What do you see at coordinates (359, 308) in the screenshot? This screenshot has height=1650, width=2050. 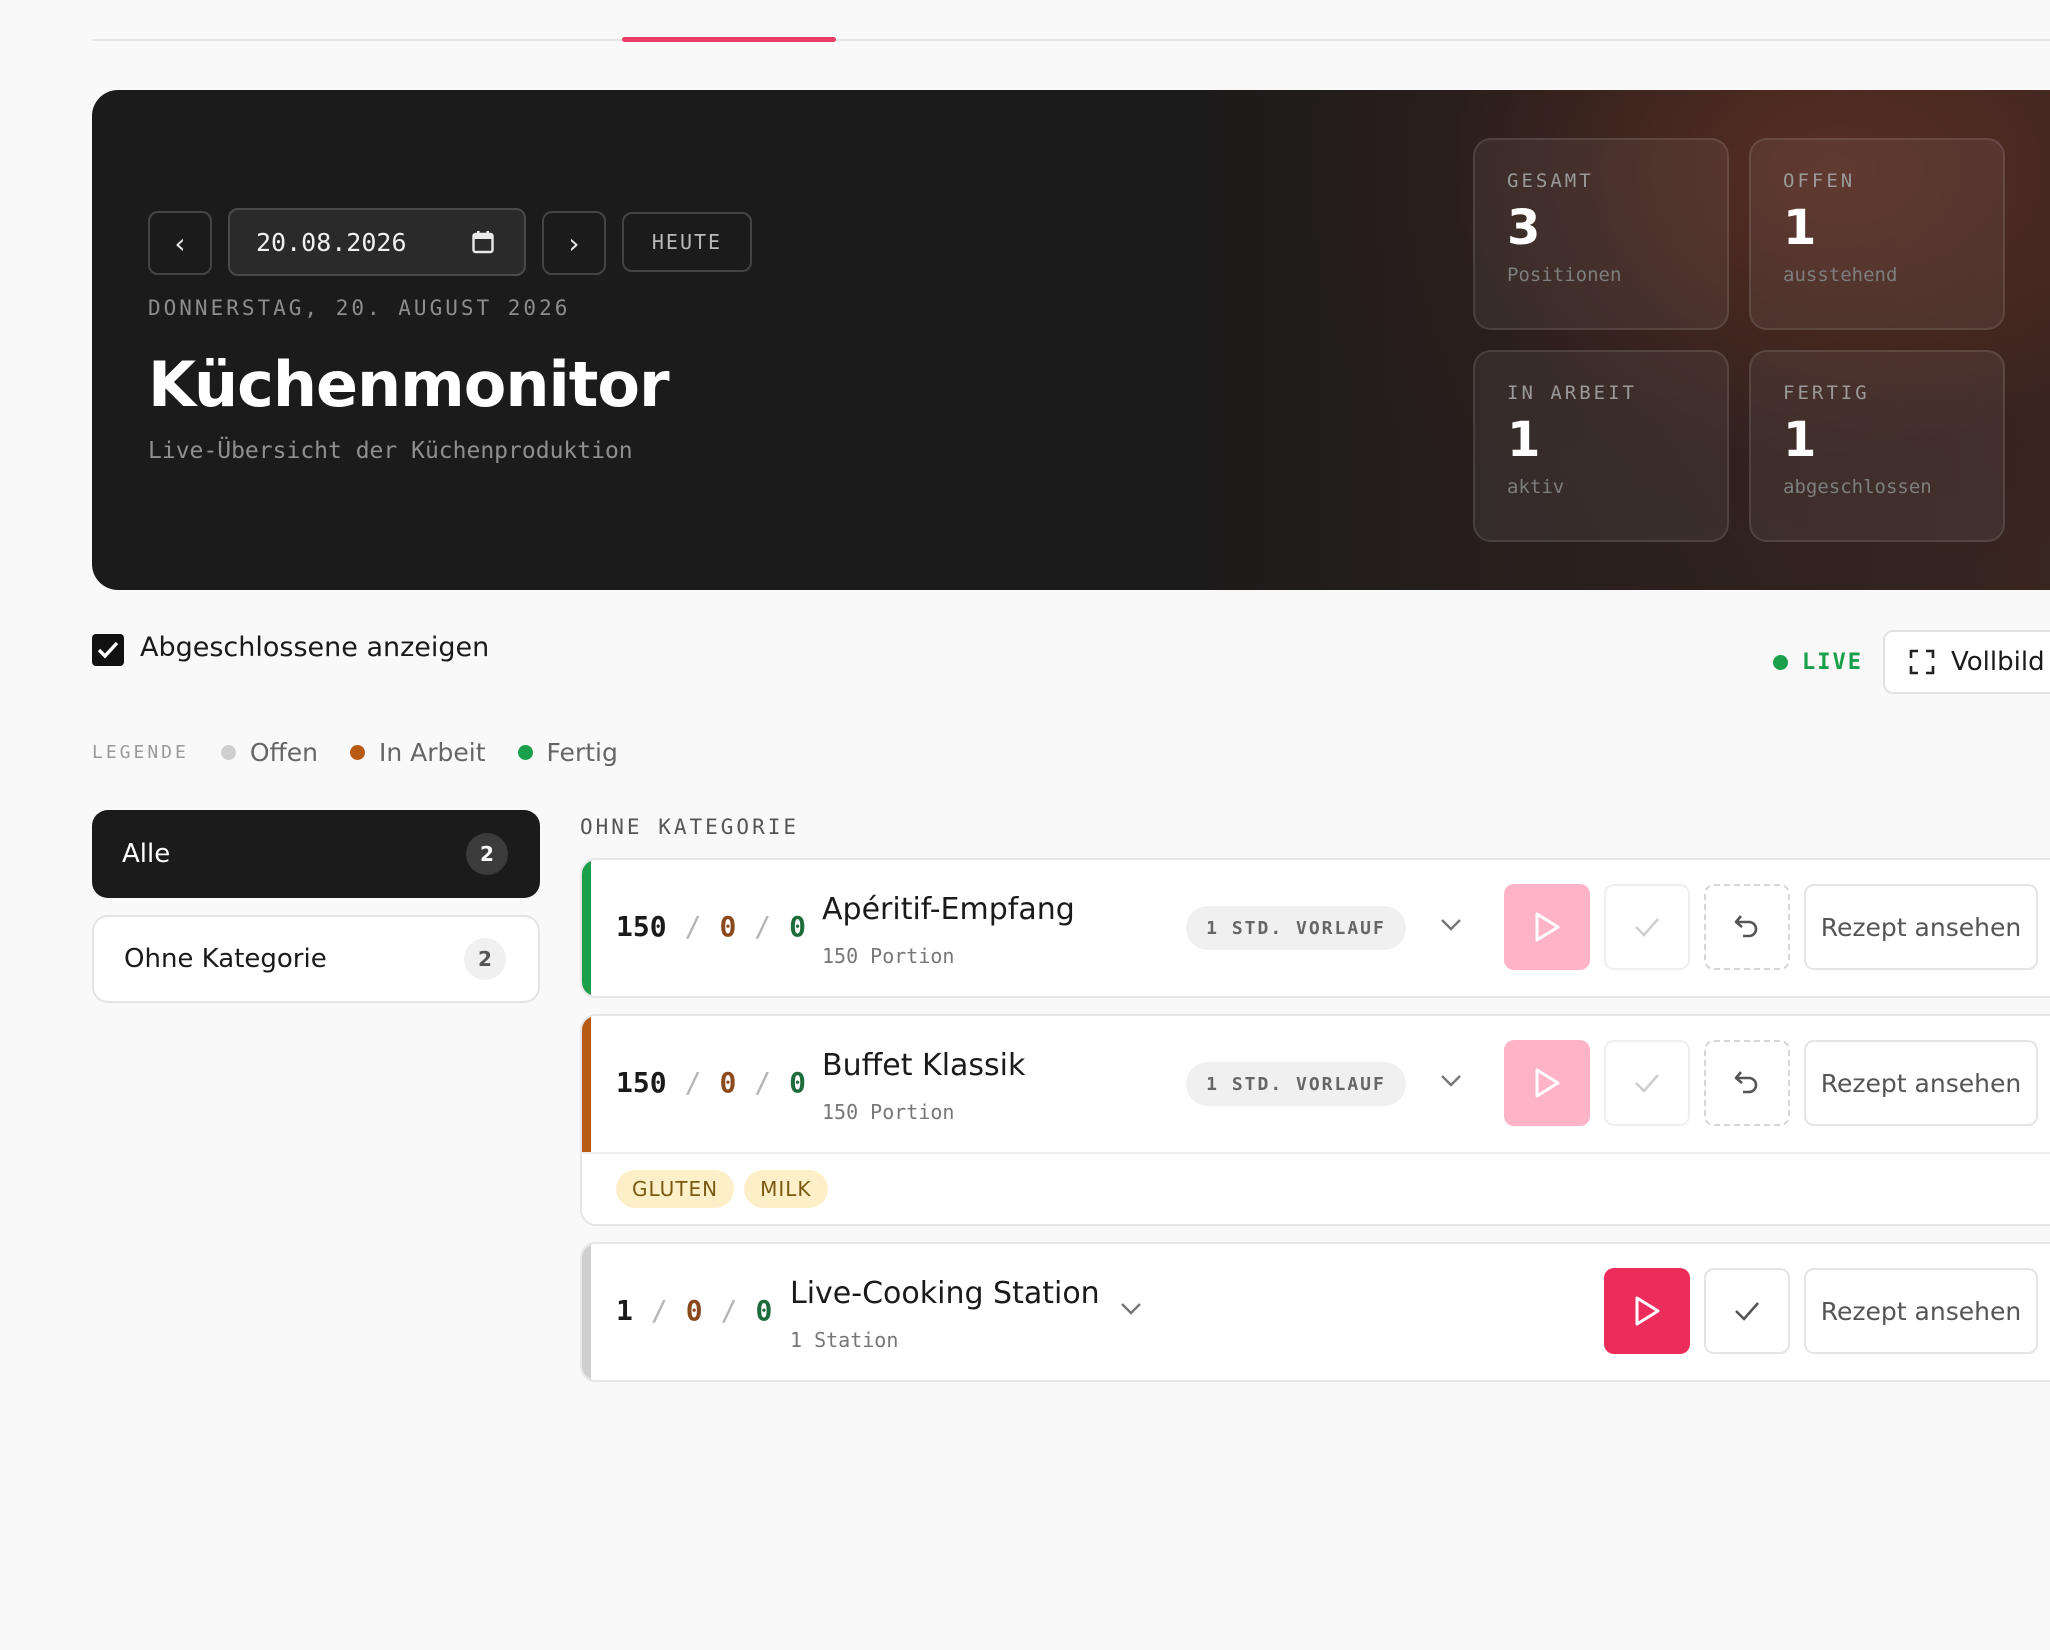 I see `hero-date-long: DONNERSTAG, 20. AUGUST 2026` at bounding box center [359, 308].